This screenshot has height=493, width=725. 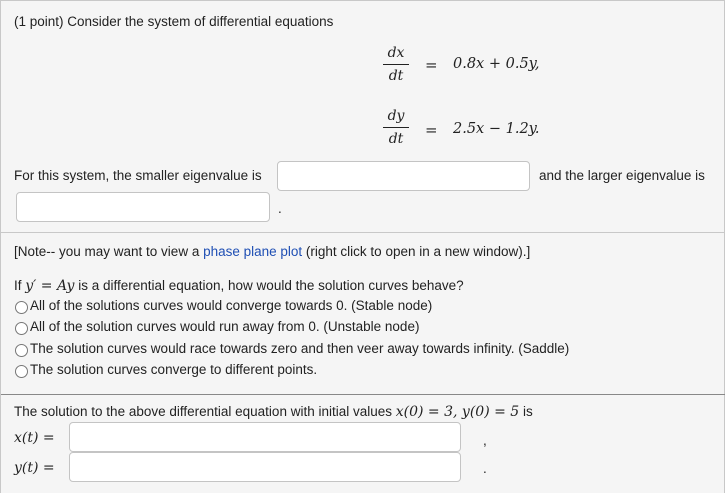 What do you see at coordinates (20, 285) in the screenshot?
I see `question-if: If` at bounding box center [20, 285].